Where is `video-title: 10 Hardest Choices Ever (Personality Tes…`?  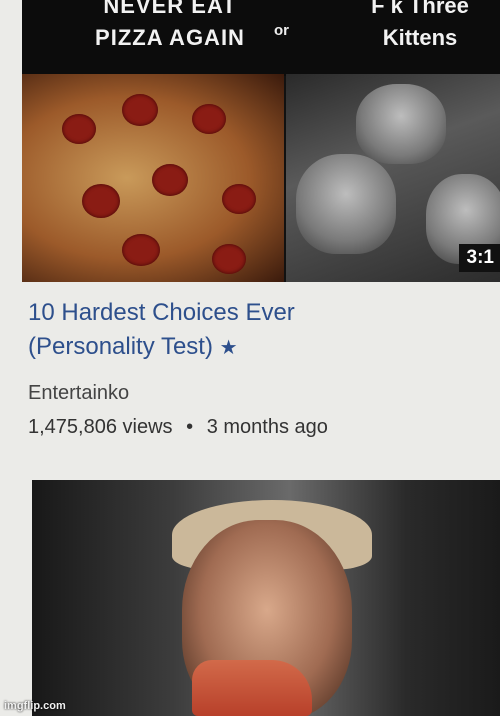 video-title: 10 Hardest Choices Ever (Personality Tes… is located at coordinates (248, 330).